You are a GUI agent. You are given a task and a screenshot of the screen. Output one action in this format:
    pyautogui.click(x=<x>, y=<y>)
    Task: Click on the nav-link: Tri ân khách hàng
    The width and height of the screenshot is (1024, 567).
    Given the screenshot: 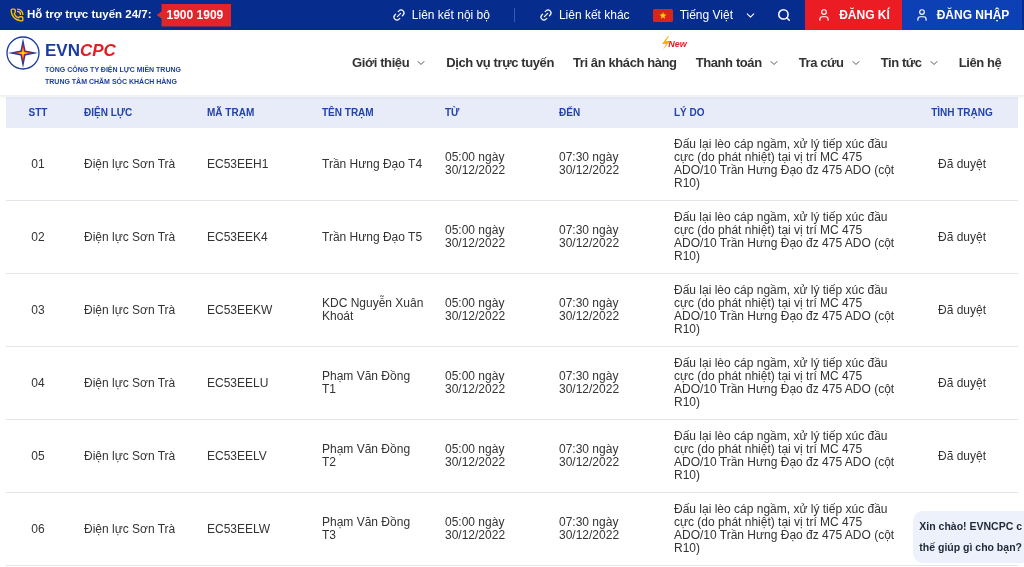 What is the action you would take?
    pyautogui.click(x=624, y=62)
    